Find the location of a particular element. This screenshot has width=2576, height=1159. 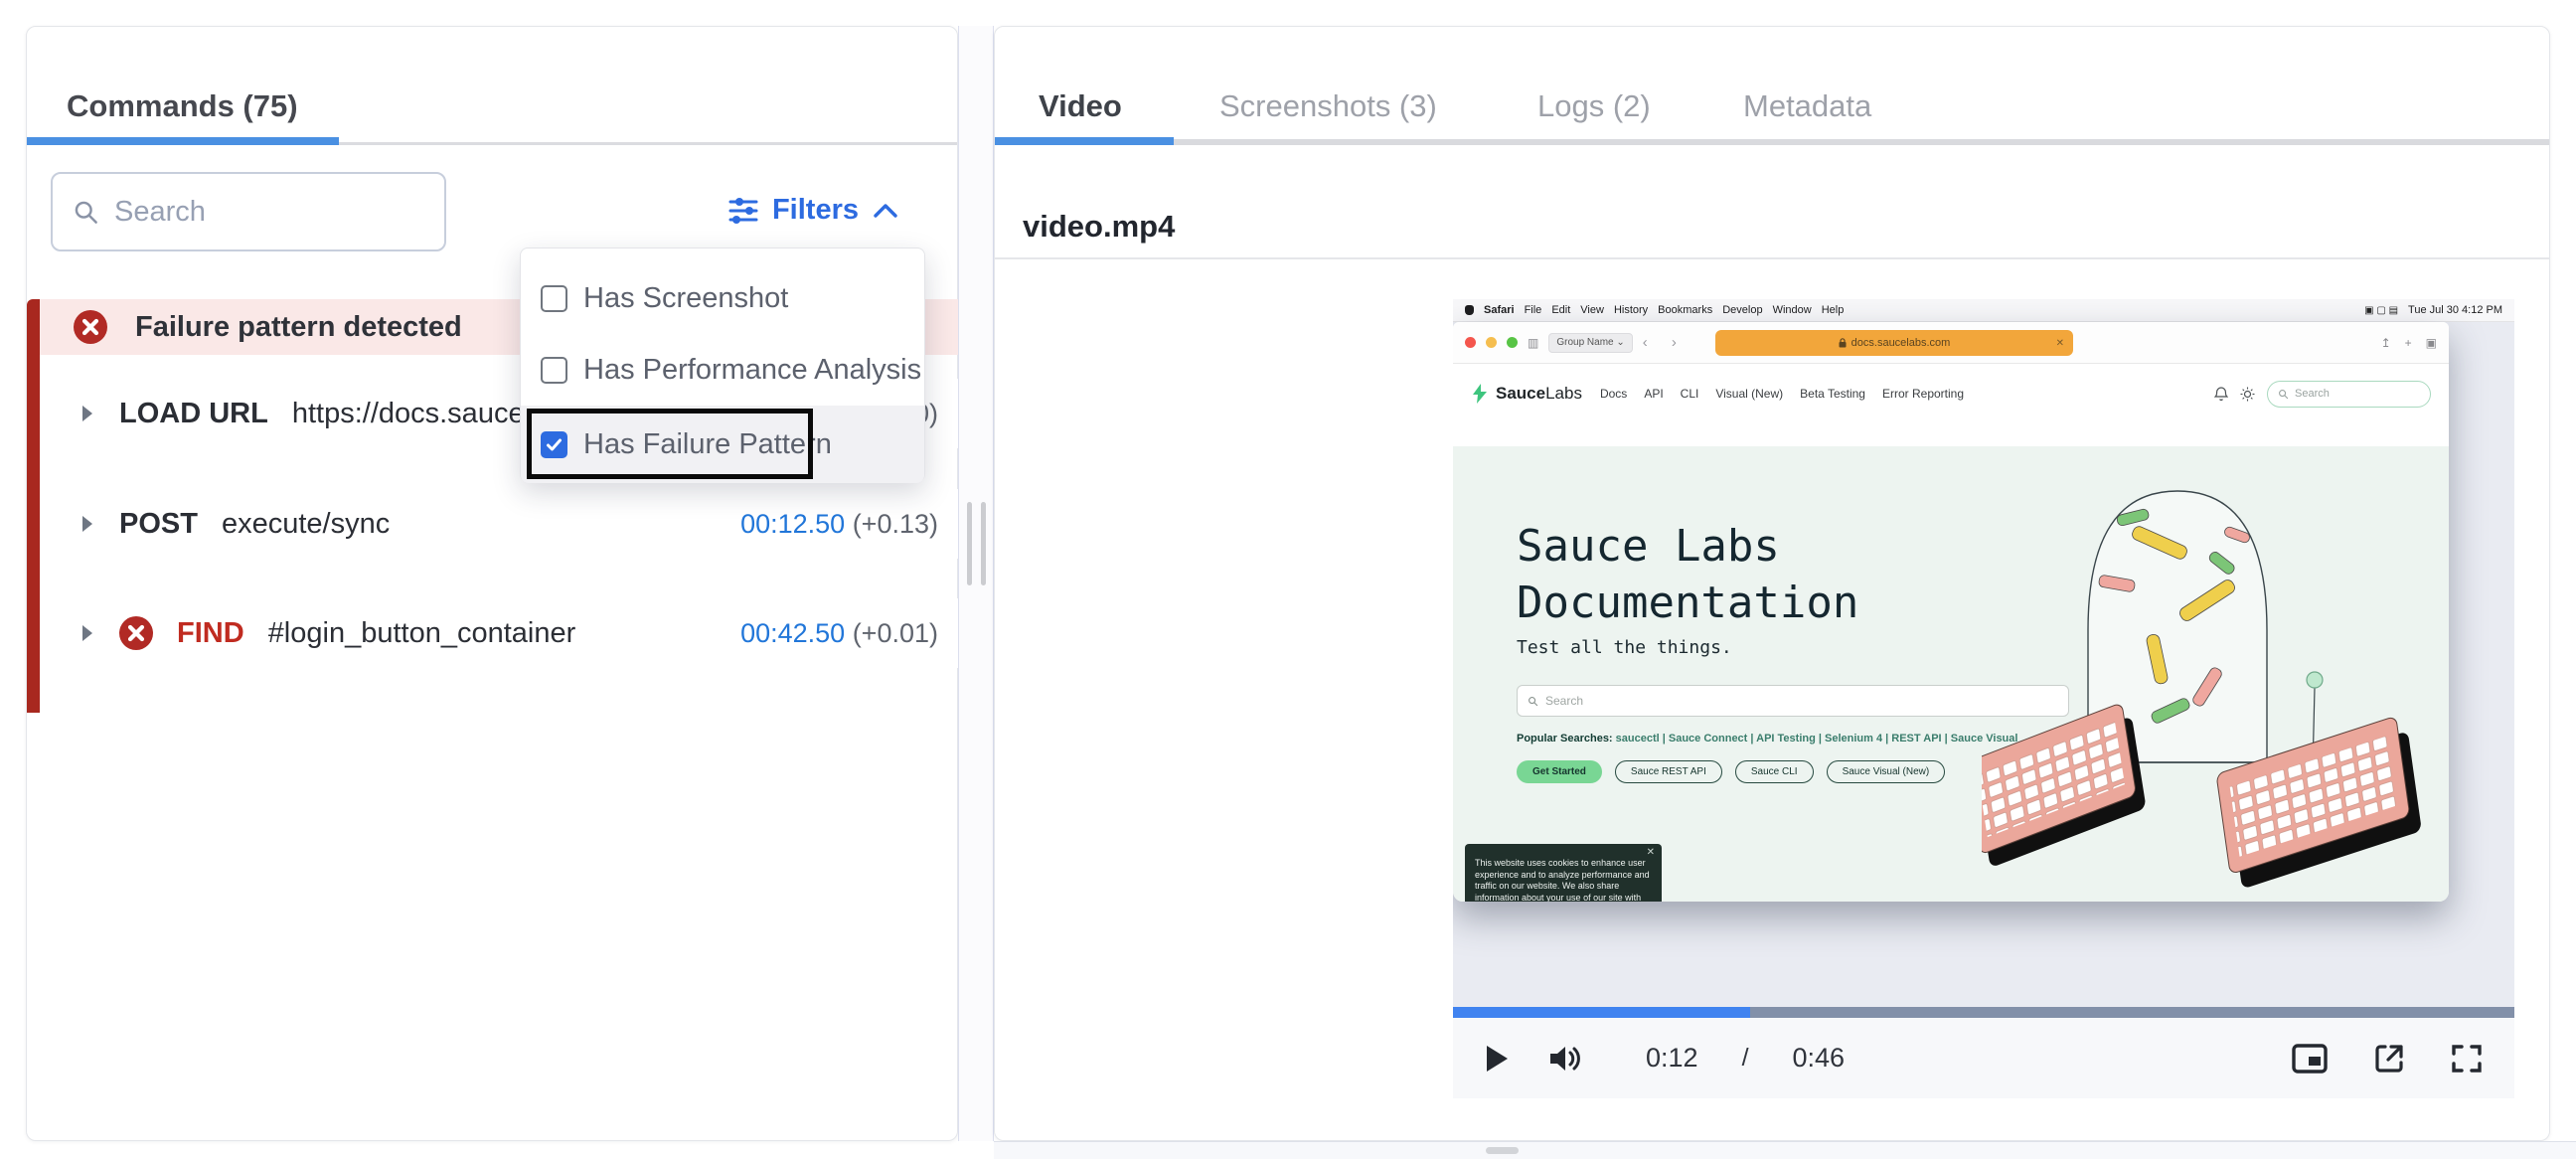

site-search-placeholder: Search is located at coordinates (2312, 394).